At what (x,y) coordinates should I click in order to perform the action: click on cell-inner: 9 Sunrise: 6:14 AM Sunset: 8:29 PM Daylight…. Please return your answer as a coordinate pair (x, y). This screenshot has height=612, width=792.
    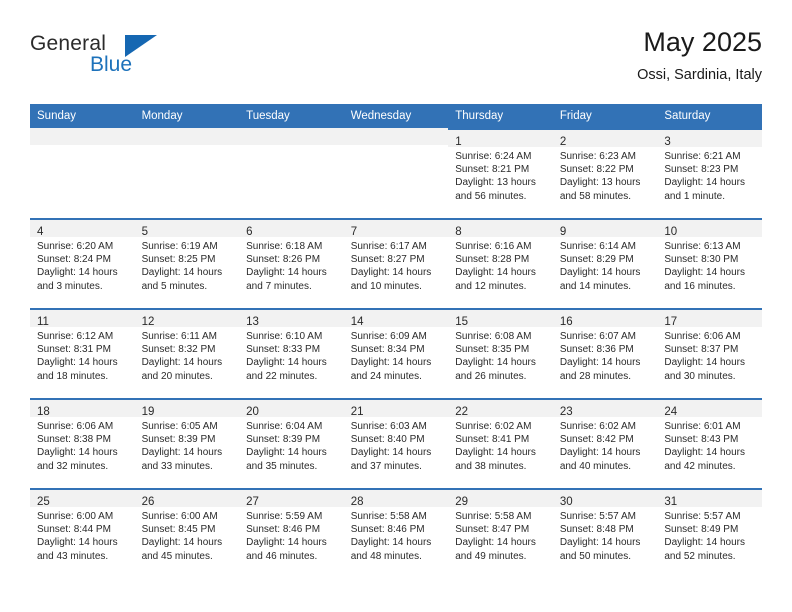
    Looking at the image, I should click on (605, 263).